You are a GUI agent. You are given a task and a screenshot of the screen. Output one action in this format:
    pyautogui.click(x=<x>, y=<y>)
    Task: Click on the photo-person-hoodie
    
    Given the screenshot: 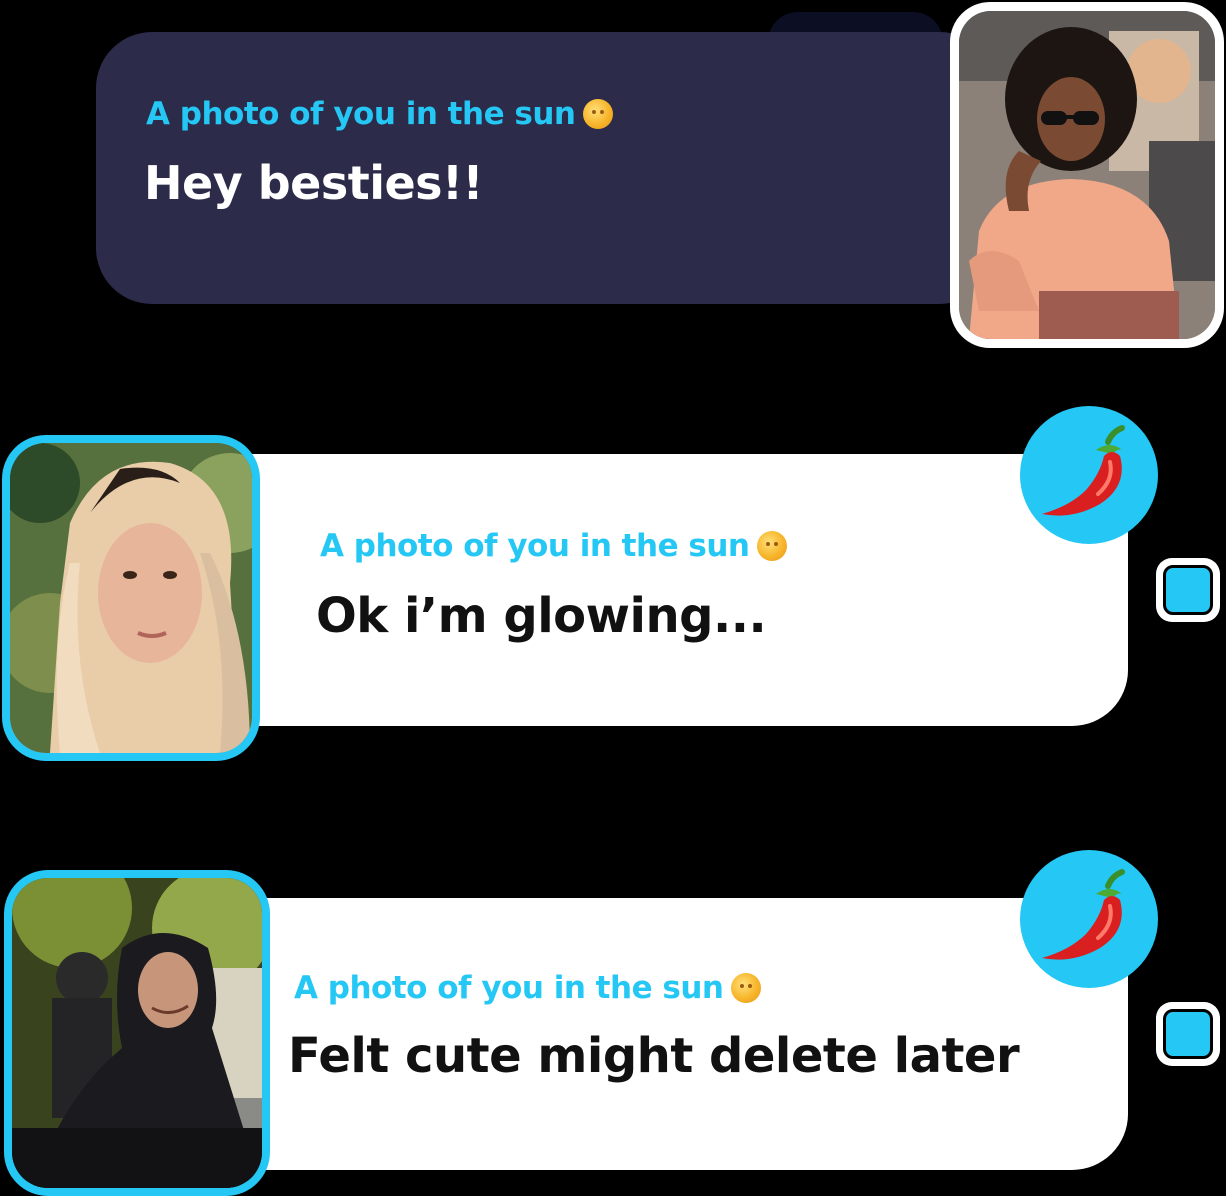 What is the action you would take?
    pyautogui.click(x=137, y=1033)
    